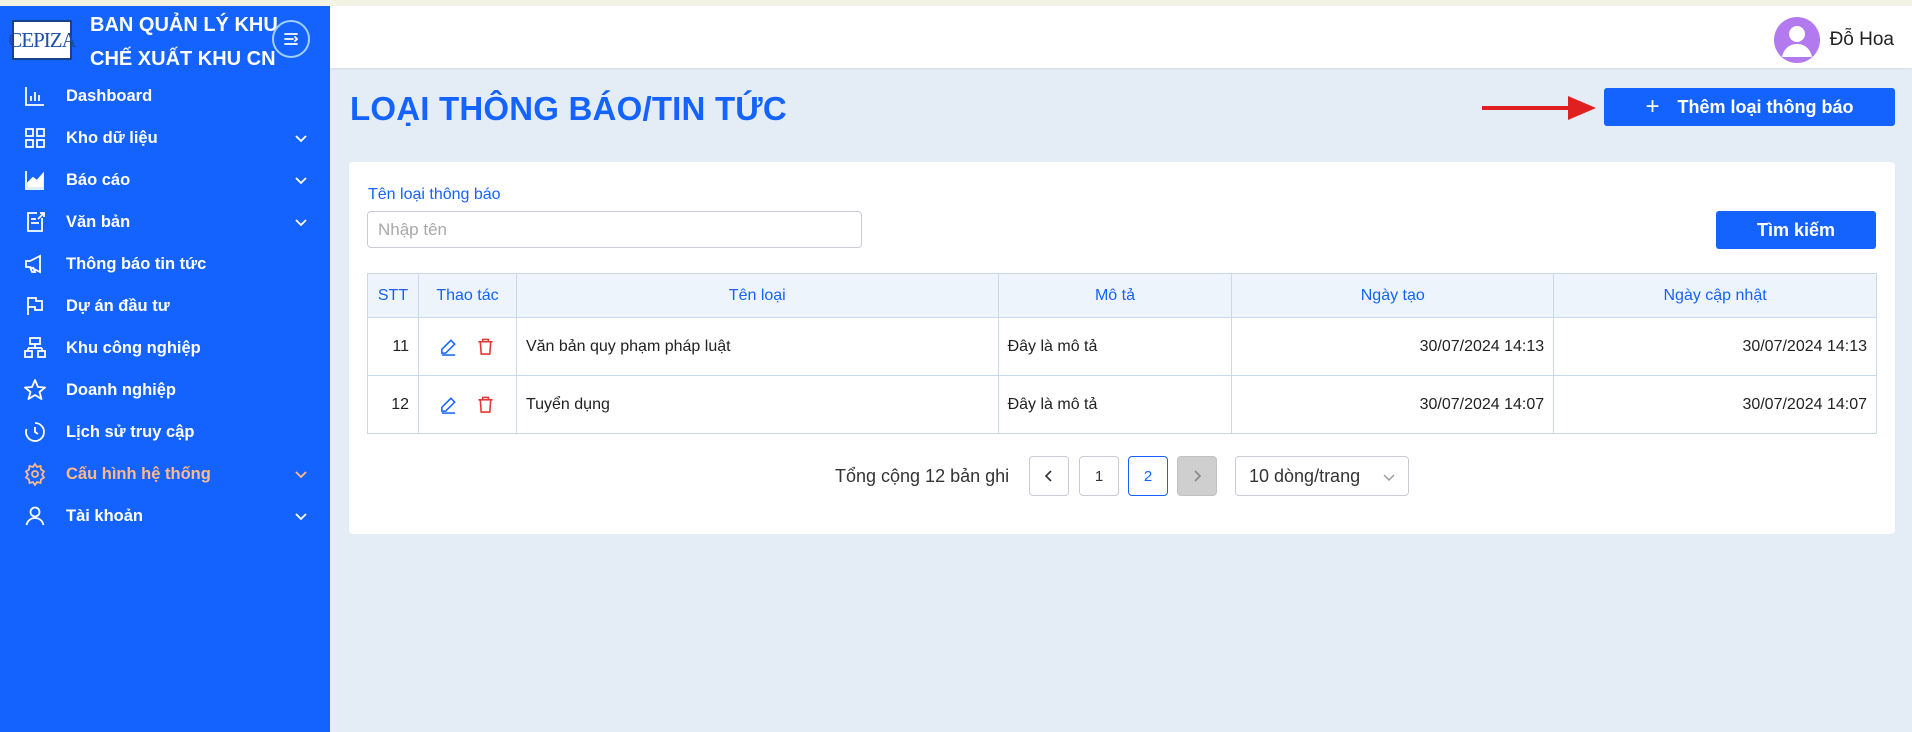 The image size is (1912, 732). I want to click on sidebar-item-investment-projects: Dự án đầu tư, so click(165, 306).